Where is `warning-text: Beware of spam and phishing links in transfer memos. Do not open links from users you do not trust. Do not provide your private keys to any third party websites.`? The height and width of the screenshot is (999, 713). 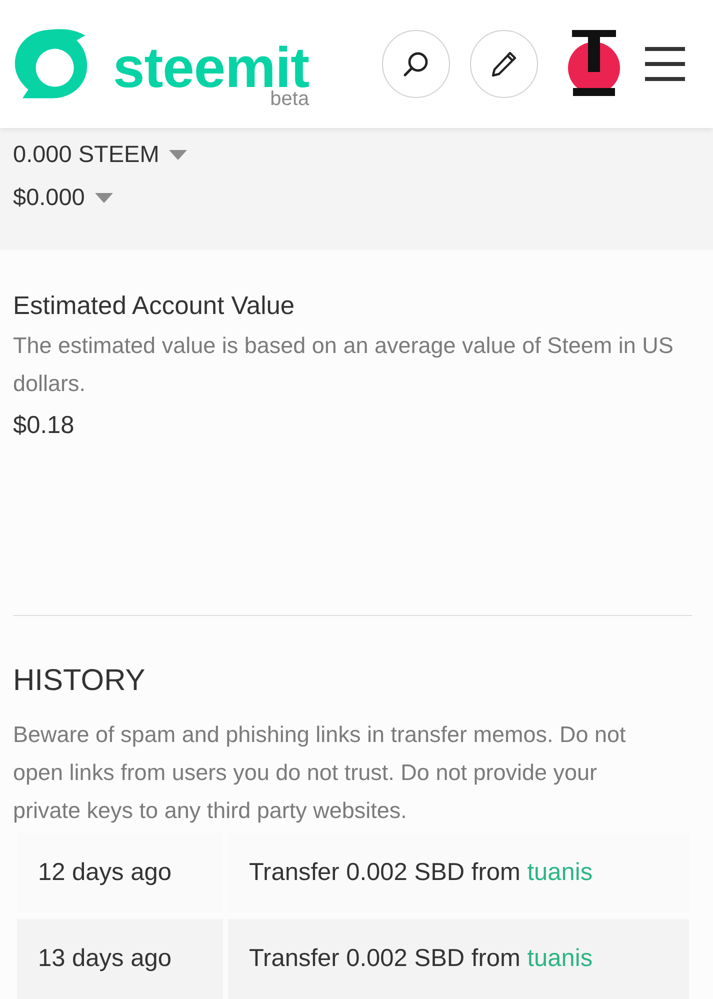
warning-text: Beware of spam and phishing links in transfer memos. Do not open links from users you do not trust. Do not provide your private keys to any third party websites. is located at coordinates (320, 773).